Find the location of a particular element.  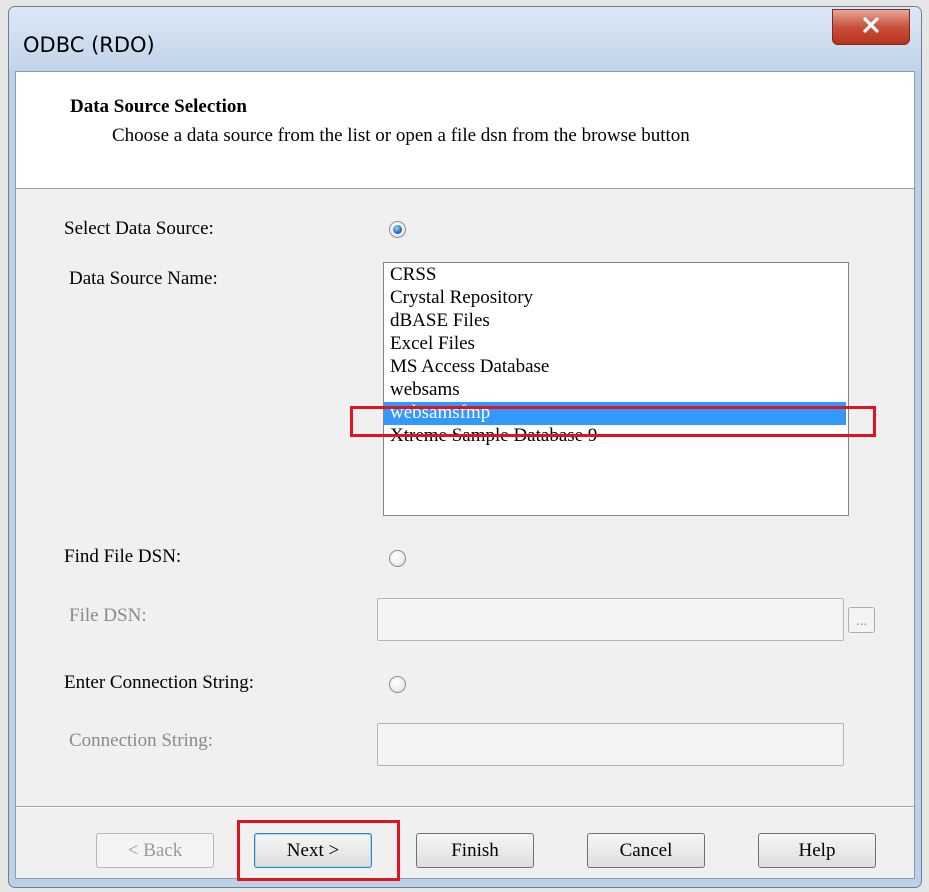

help-button: Help is located at coordinates (817, 850).